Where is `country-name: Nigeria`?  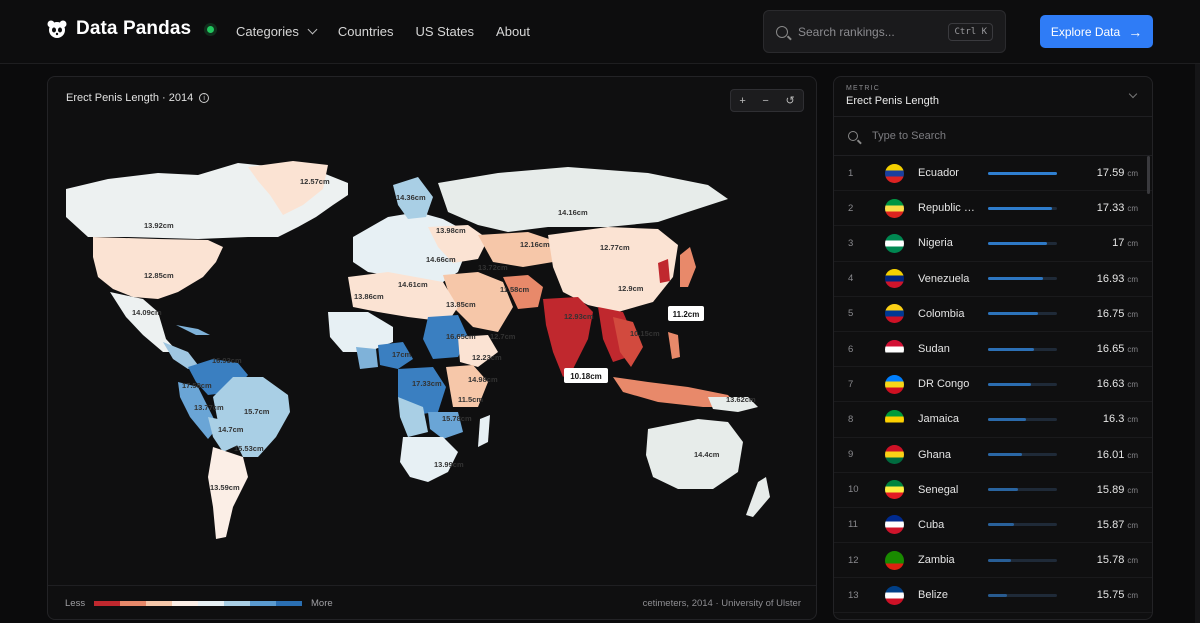 country-name: Nigeria is located at coordinates (949, 243).